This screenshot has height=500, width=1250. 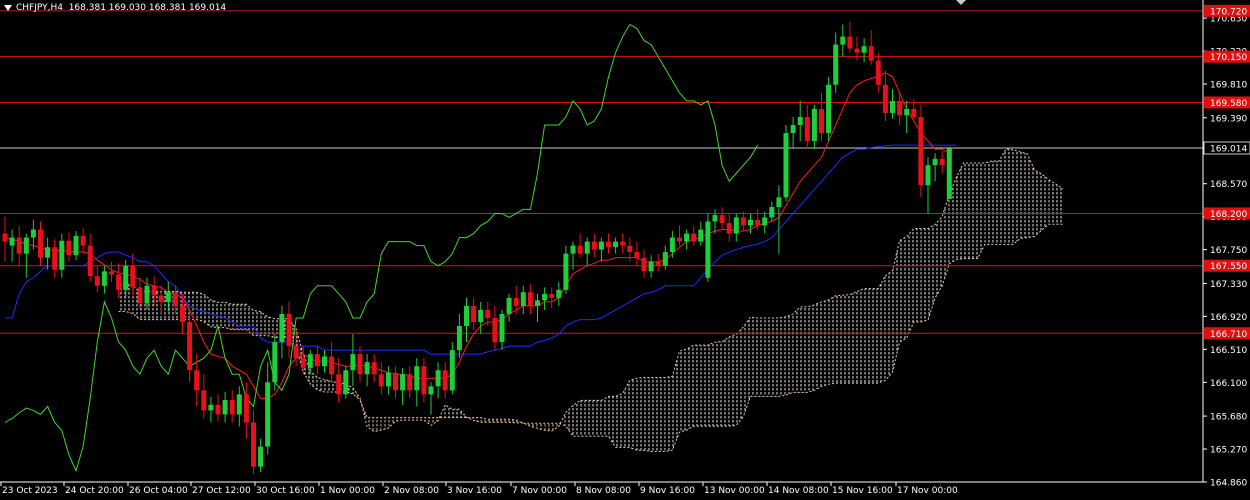 What do you see at coordinates (1228, 351) in the screenshot?
I see `price-tick-label: 166.510` at bounding box center [1228, 351].